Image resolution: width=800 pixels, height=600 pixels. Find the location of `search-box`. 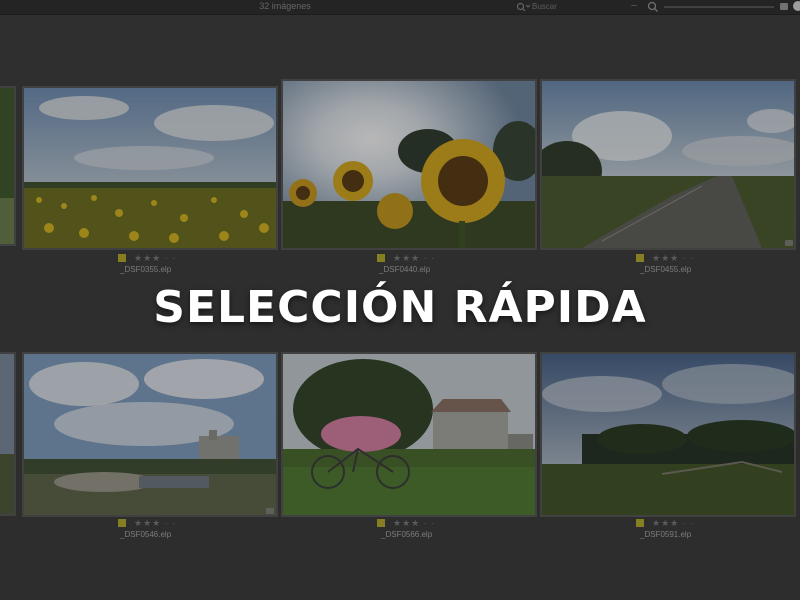

search-box is located at coordinates (578, 6).